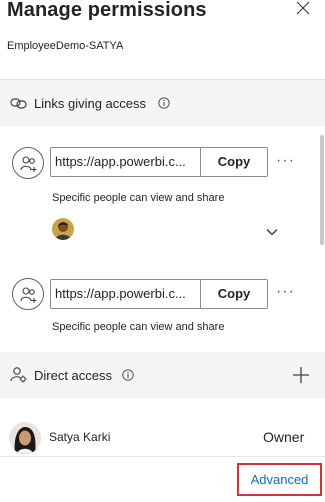 The height and width of the screenshot is (502, 325). What do you see at coordinates (80, 437) in the screenshot?
I see `user-name: Satya Karki` at bounding box center [80, 437].